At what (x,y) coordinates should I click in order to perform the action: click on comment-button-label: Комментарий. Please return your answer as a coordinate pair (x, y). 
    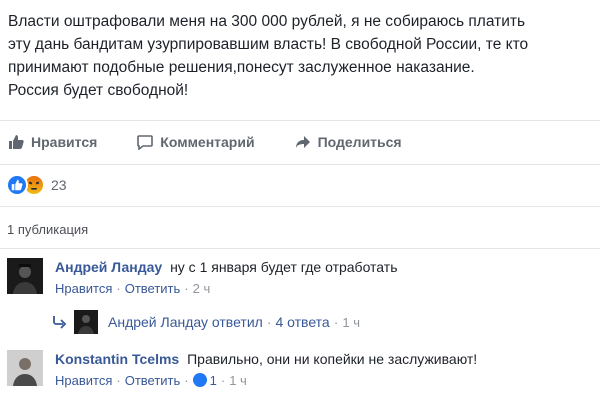
    Looking at the image, I should click on (207, 142).